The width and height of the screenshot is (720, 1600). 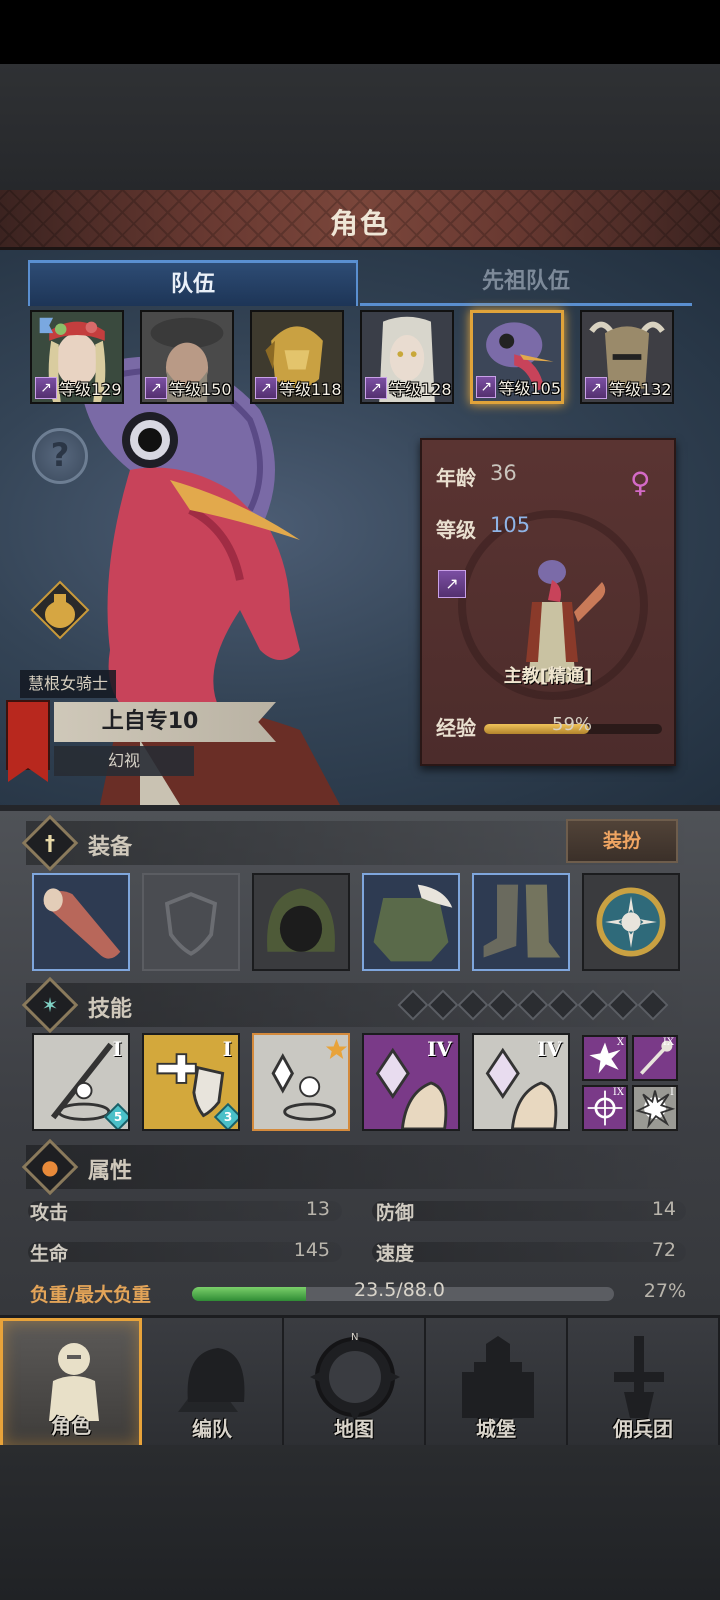 What do you see at coordinates (355, 1377) in the screenshot?
I see `compass-map-icon: N` at bounding box center [355, 1377].